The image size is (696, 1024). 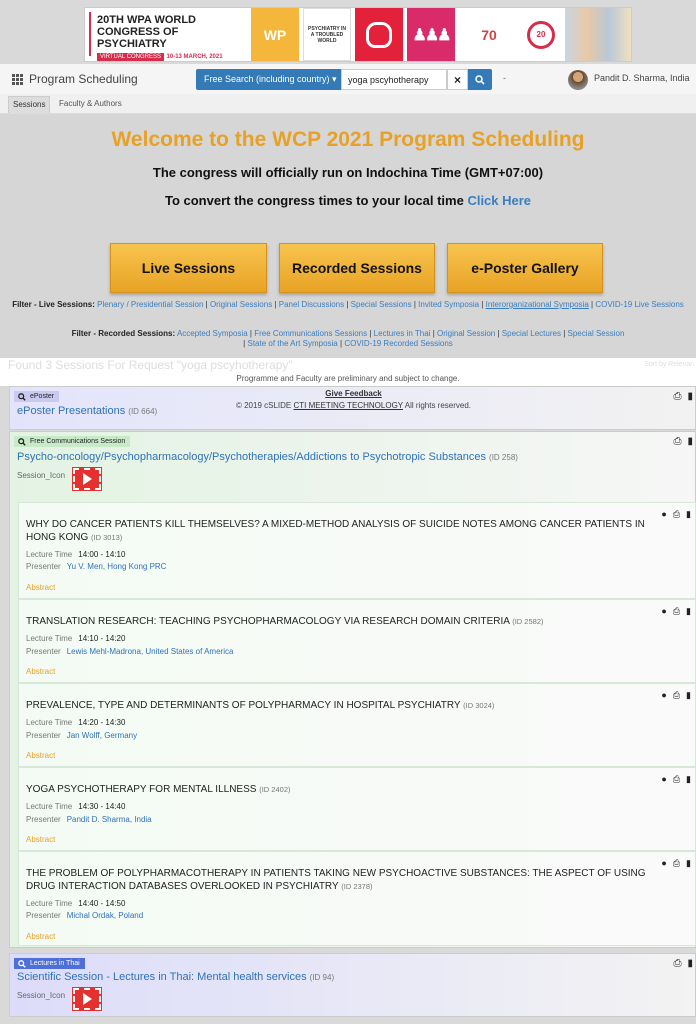 What do you see at coordinates (639, 304) in the screenshot?
I see `filter-covid-live: COVID-19 Live Sessions` at bounding box center [639, 304].